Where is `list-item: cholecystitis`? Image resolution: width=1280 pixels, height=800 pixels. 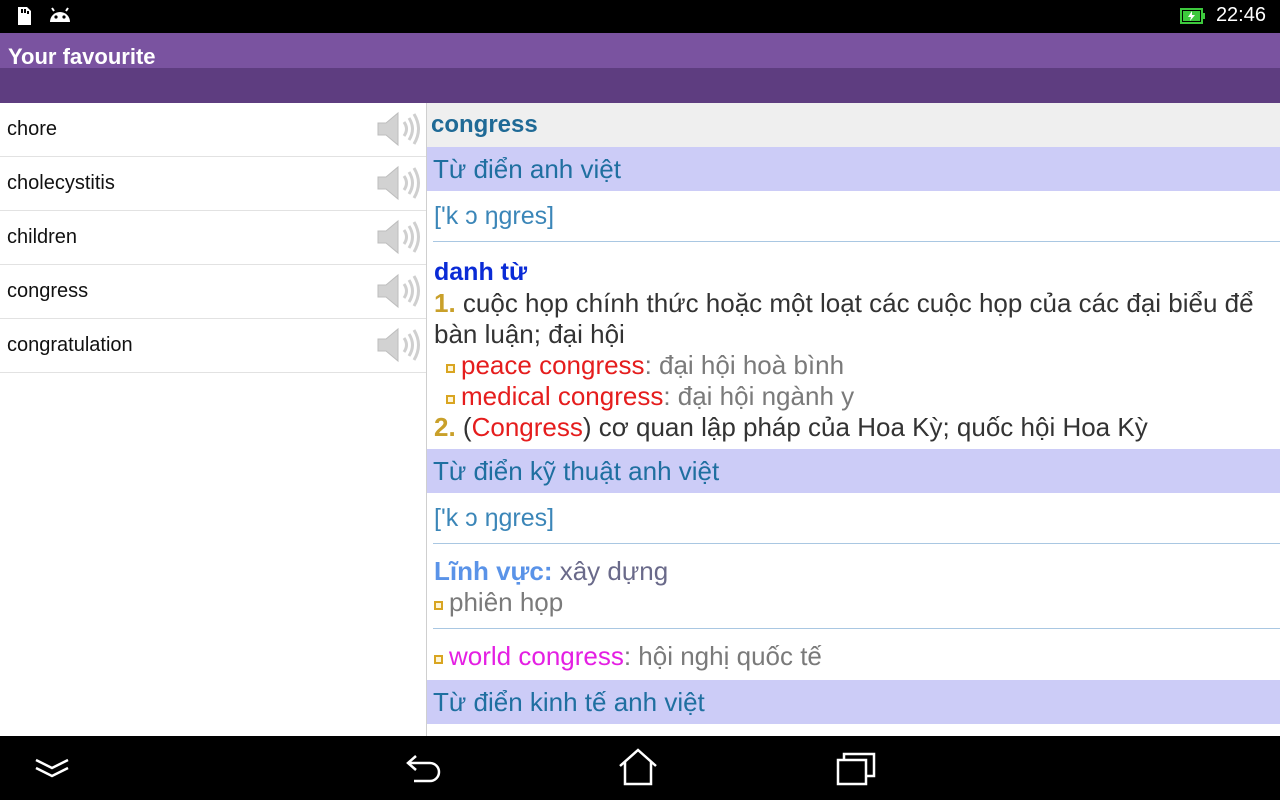 list-item: cholecystitis is located at coordinates (213, 184).